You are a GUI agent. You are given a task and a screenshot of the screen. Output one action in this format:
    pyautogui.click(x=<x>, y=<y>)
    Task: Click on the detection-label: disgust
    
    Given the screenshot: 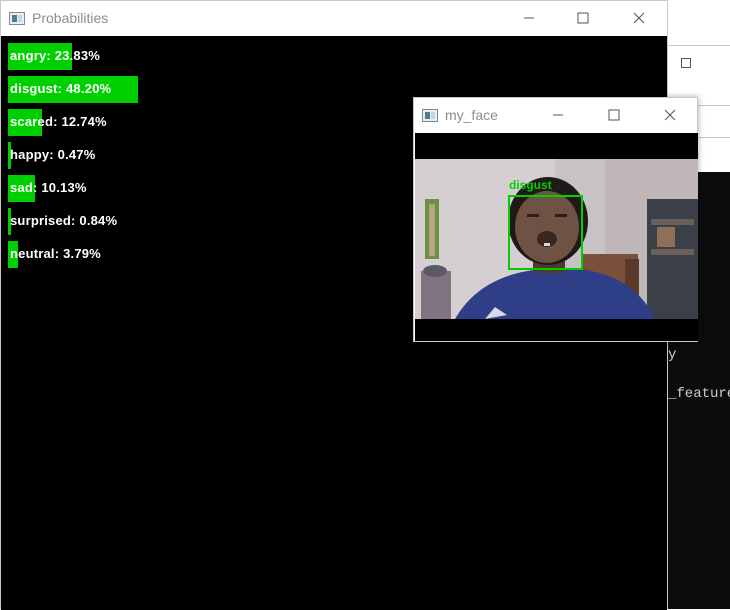 What is the action you would take?
    pyautogui.click(x=530, y=185)
    